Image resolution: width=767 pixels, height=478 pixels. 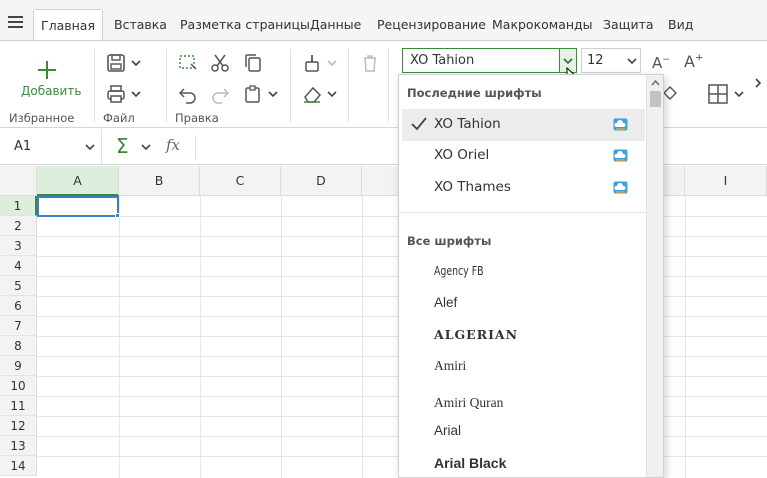 I want to click on select-area-icon, so click(x=188, y=63).